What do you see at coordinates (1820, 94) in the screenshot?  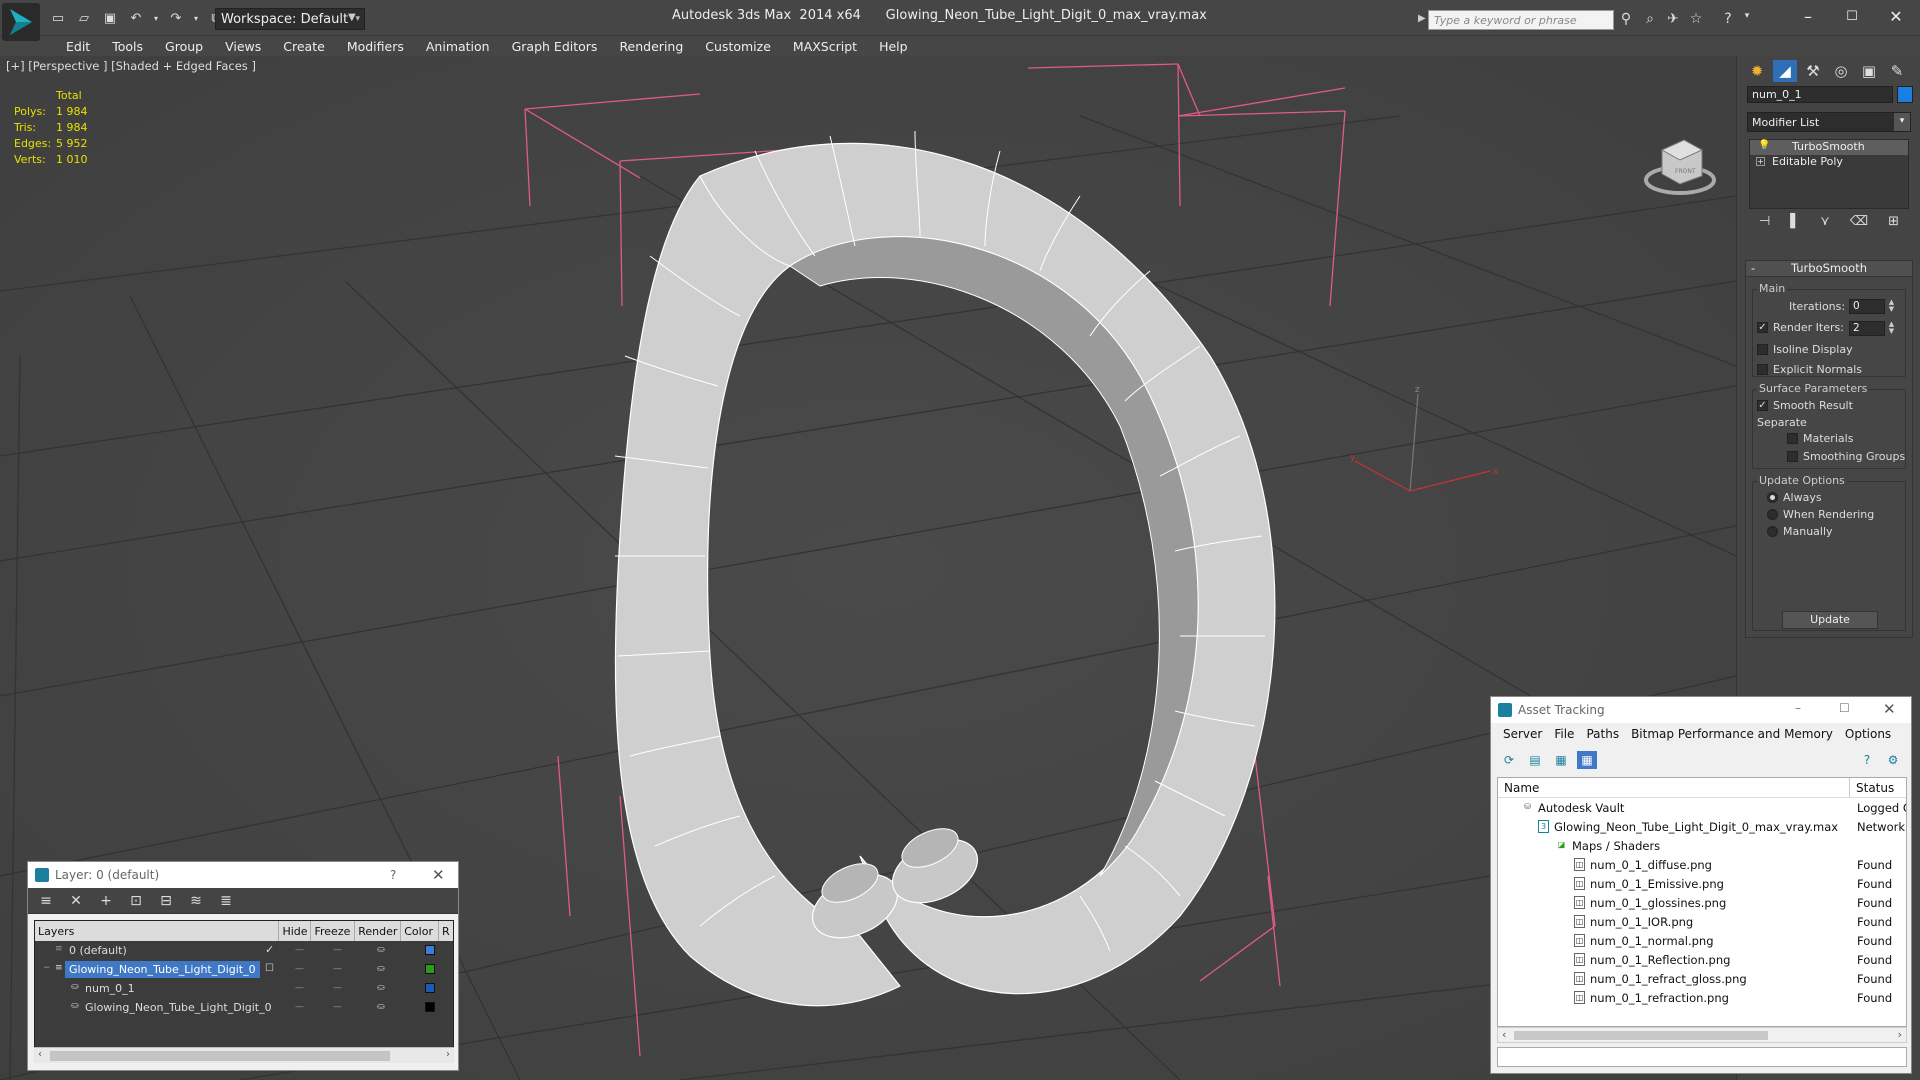 I see `object-name-field: num_0_1` at bounding box center [1820, 94].